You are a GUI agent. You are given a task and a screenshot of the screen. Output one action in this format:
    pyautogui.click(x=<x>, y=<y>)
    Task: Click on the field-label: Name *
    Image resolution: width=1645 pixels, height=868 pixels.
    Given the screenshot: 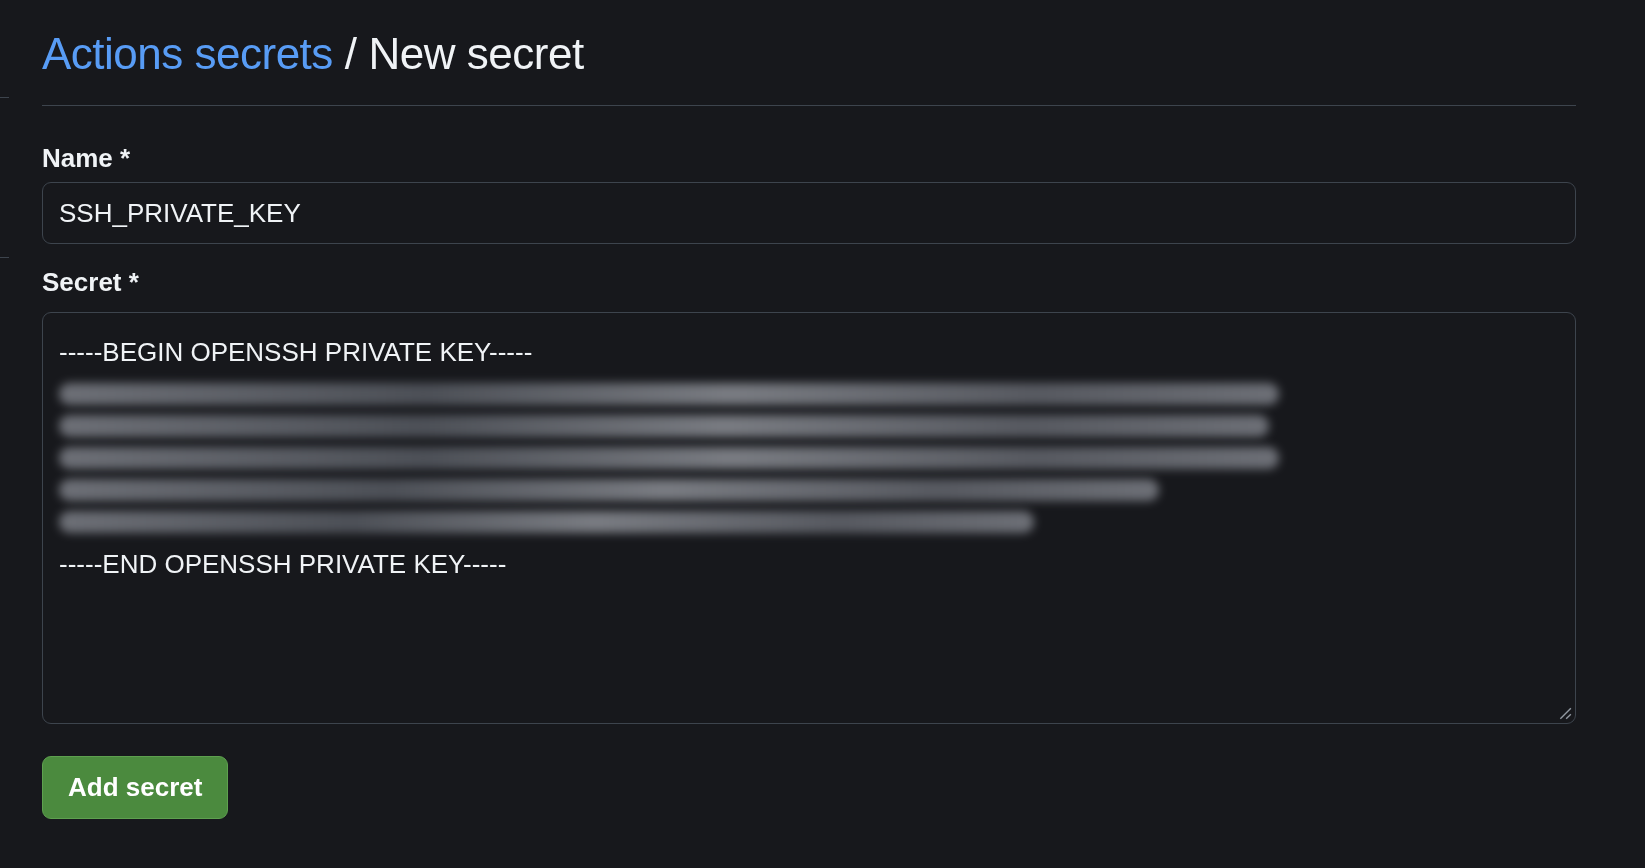 What is the action you would take?
    pyautogui.click(x=86, y=158)
    